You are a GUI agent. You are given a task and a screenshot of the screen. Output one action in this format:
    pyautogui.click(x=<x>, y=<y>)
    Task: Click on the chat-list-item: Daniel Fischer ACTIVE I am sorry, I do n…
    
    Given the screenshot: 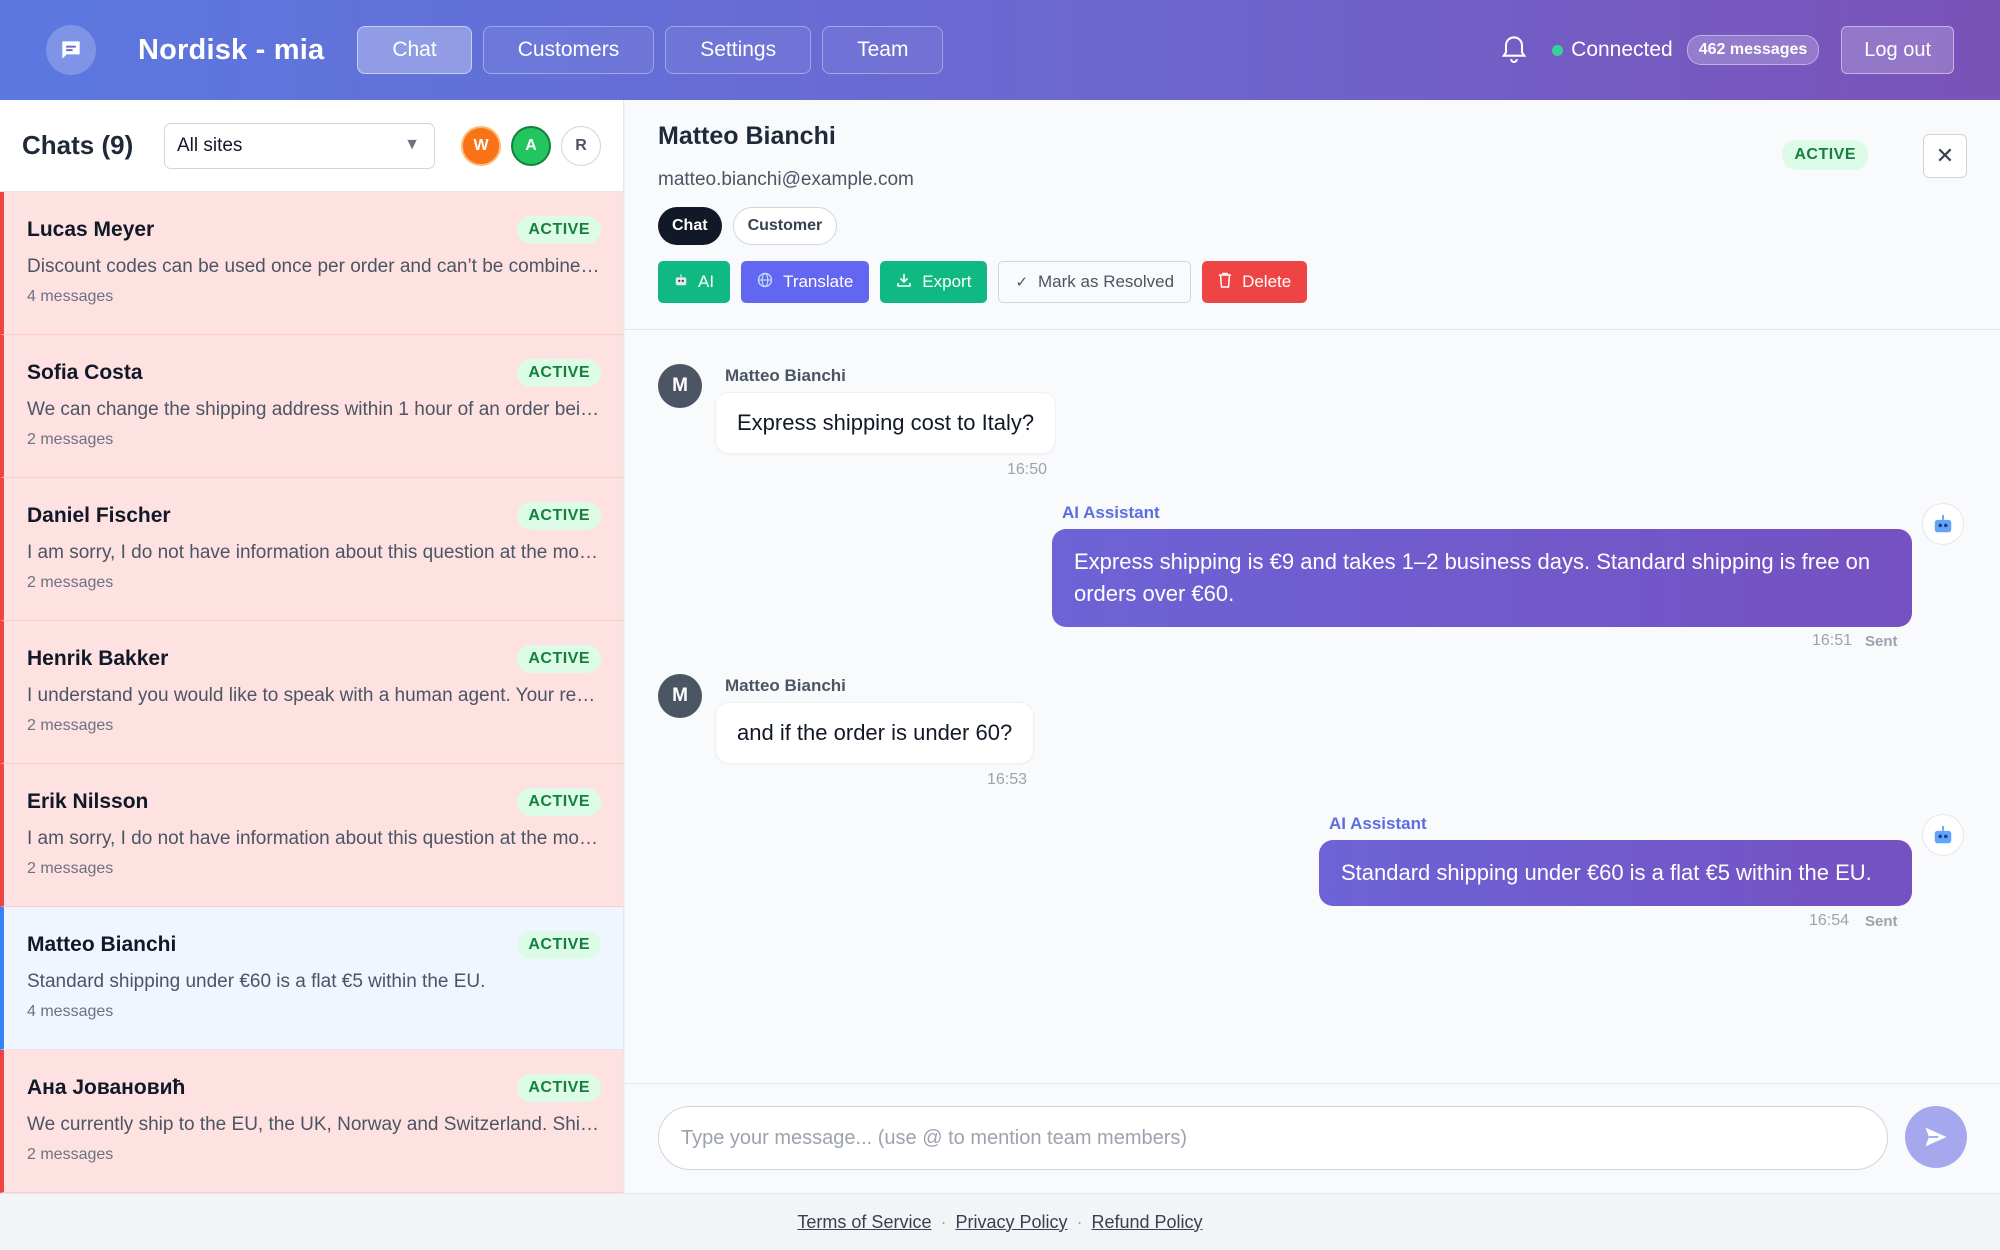 What is the action you would take?
    pyautogui.click(x=311, y=549)
    